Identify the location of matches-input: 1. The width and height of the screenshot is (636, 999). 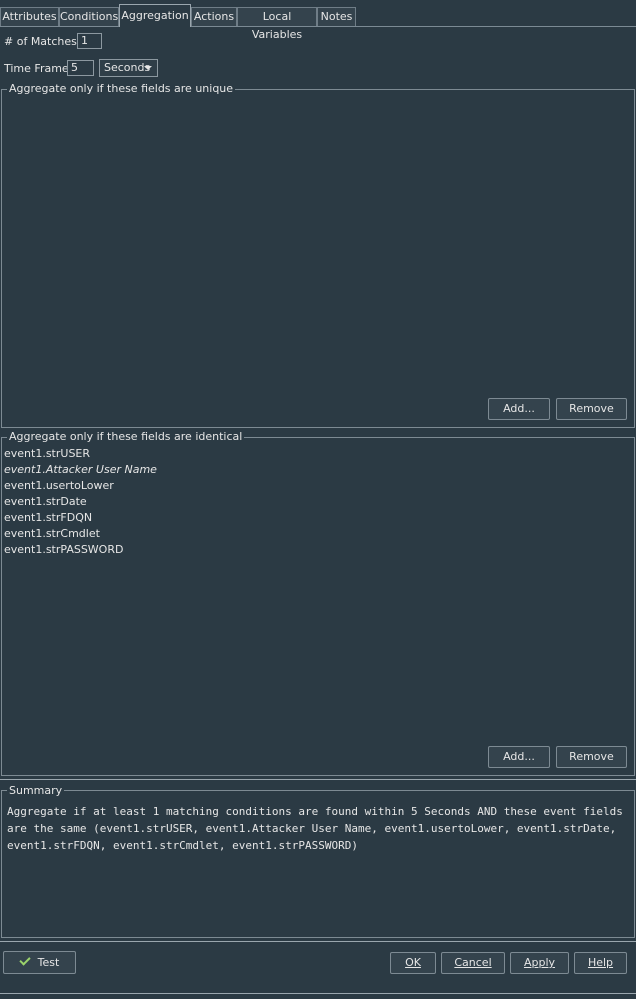
(89, 41).